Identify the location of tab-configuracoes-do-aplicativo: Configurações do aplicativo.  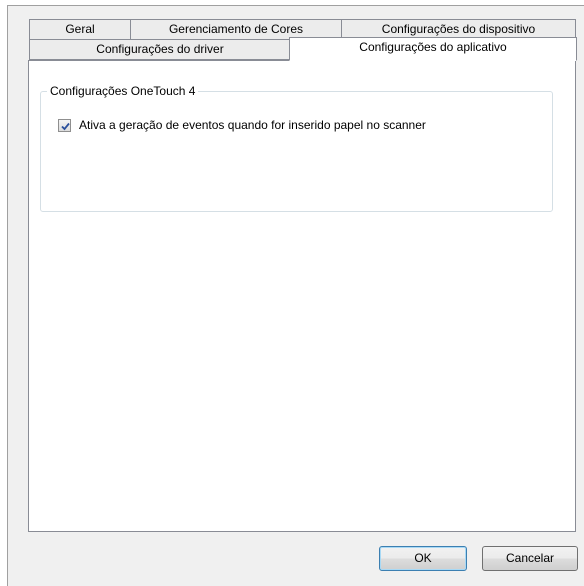
(433, 49).